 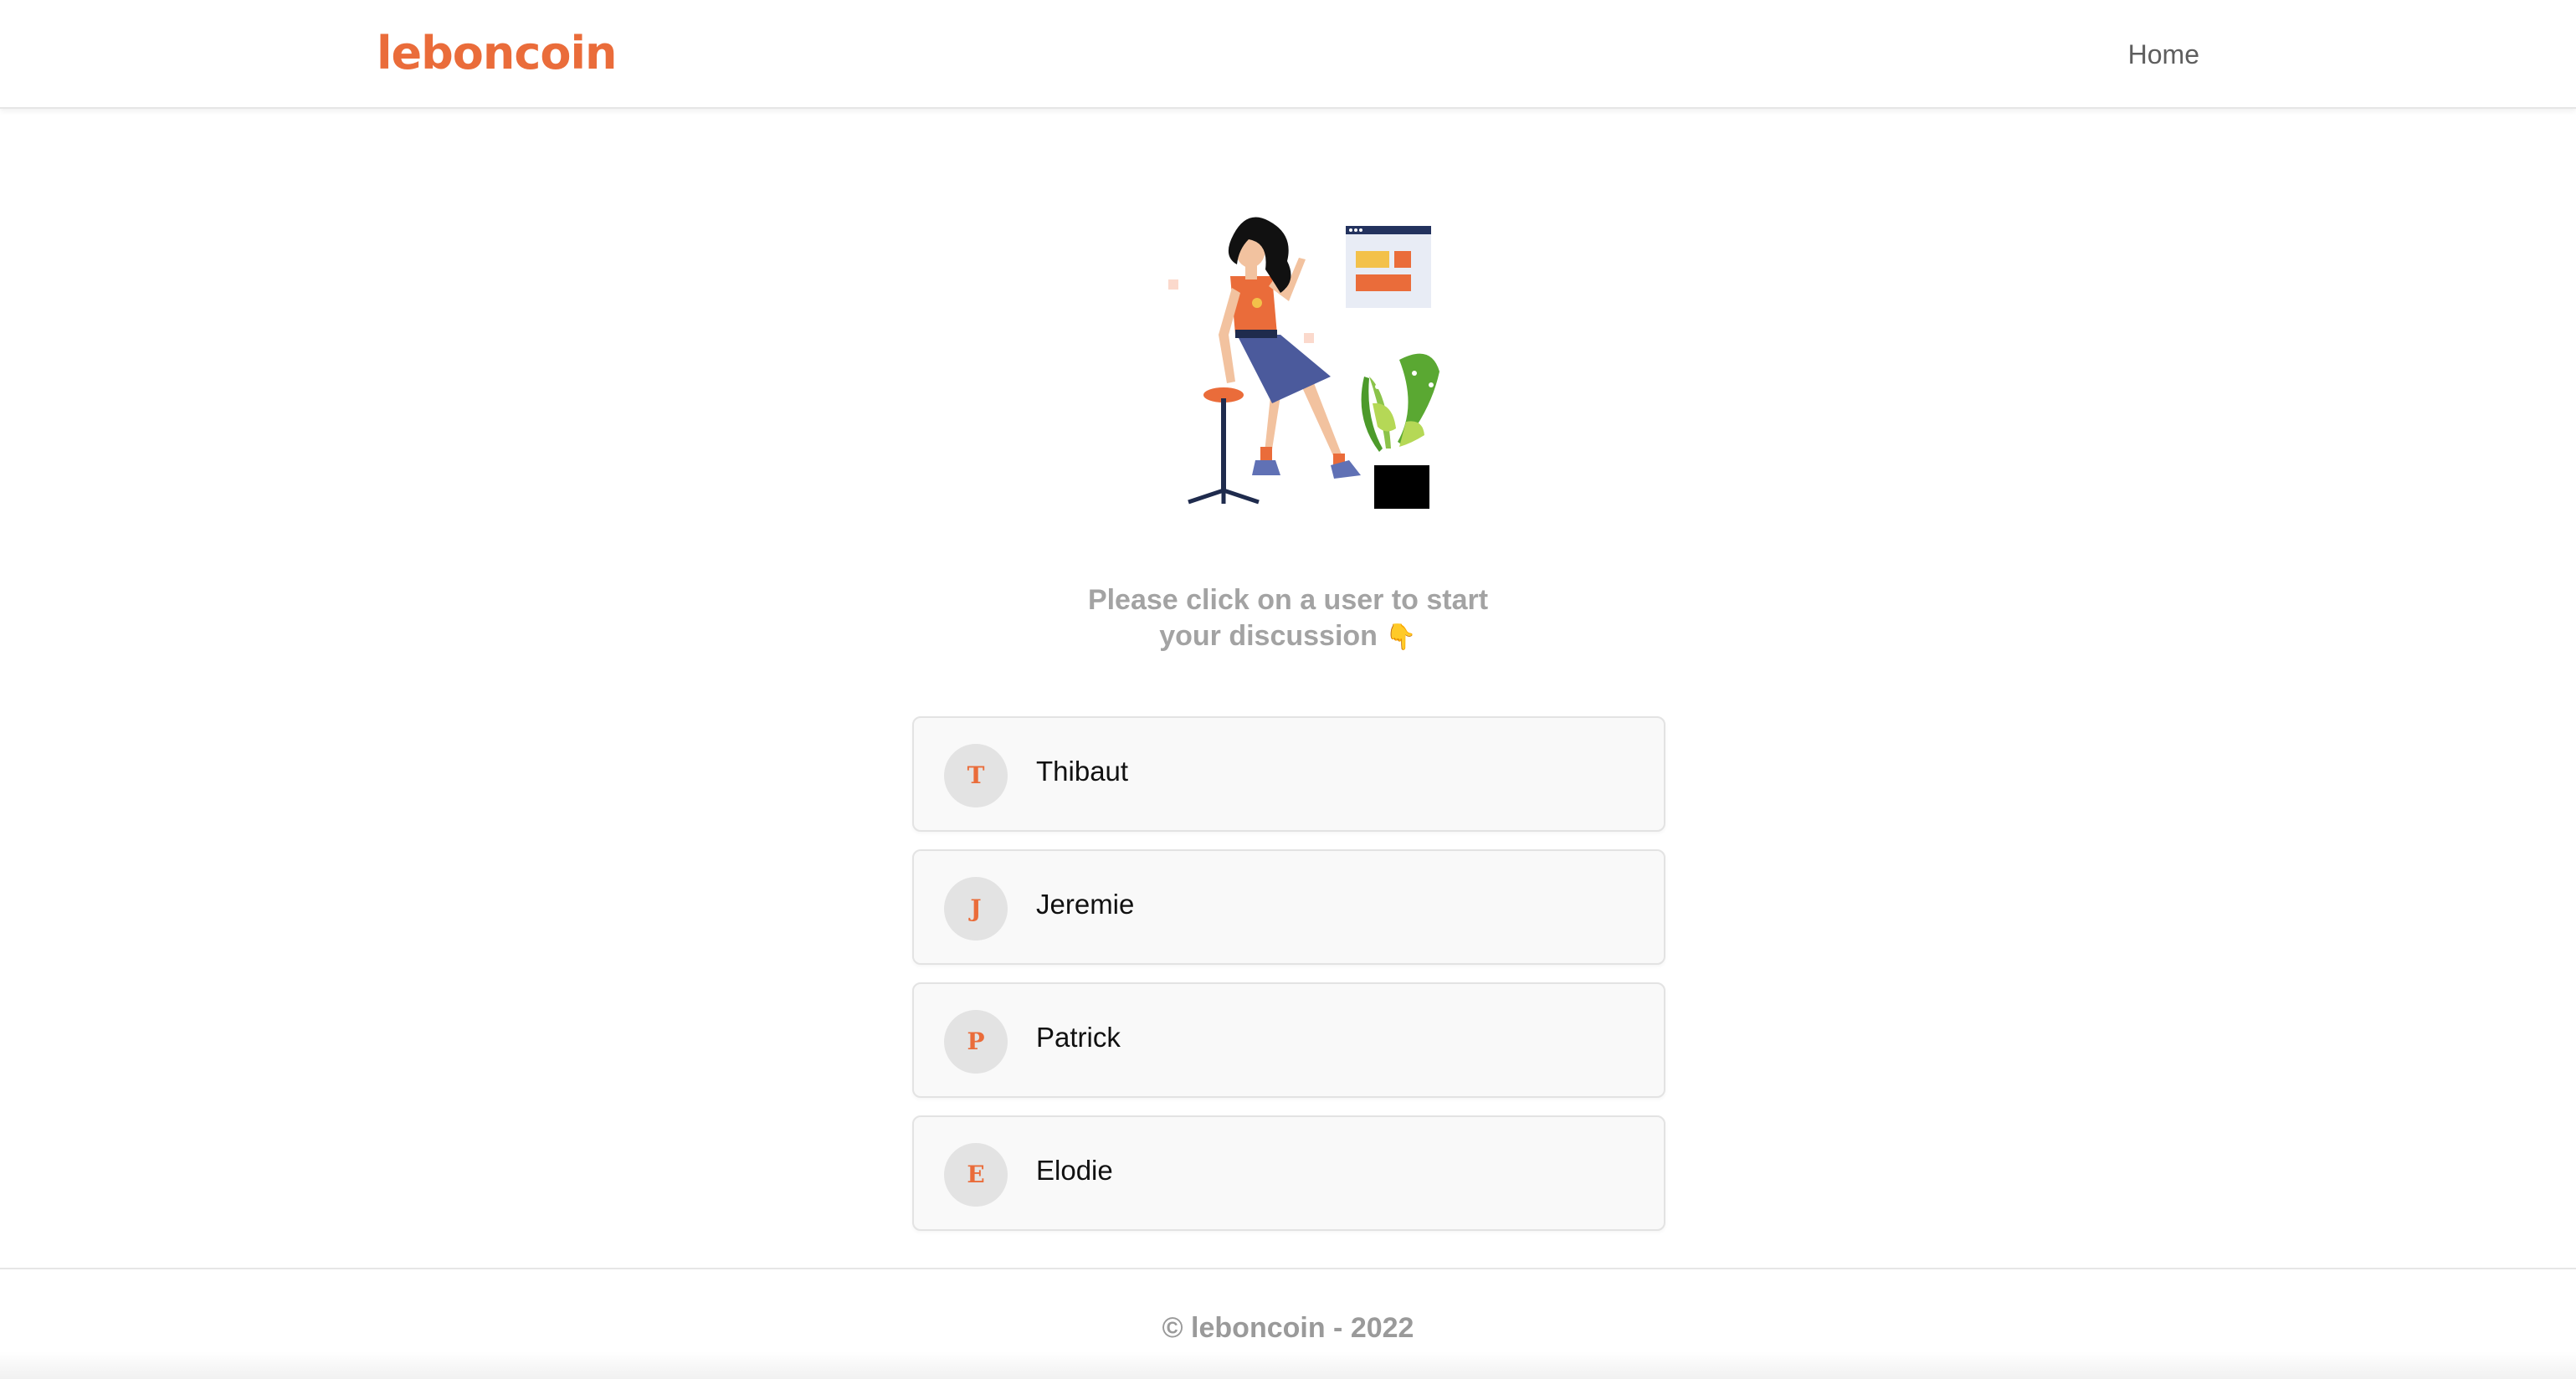 I want to click on avatar: P, so click(x=976, y=1042).